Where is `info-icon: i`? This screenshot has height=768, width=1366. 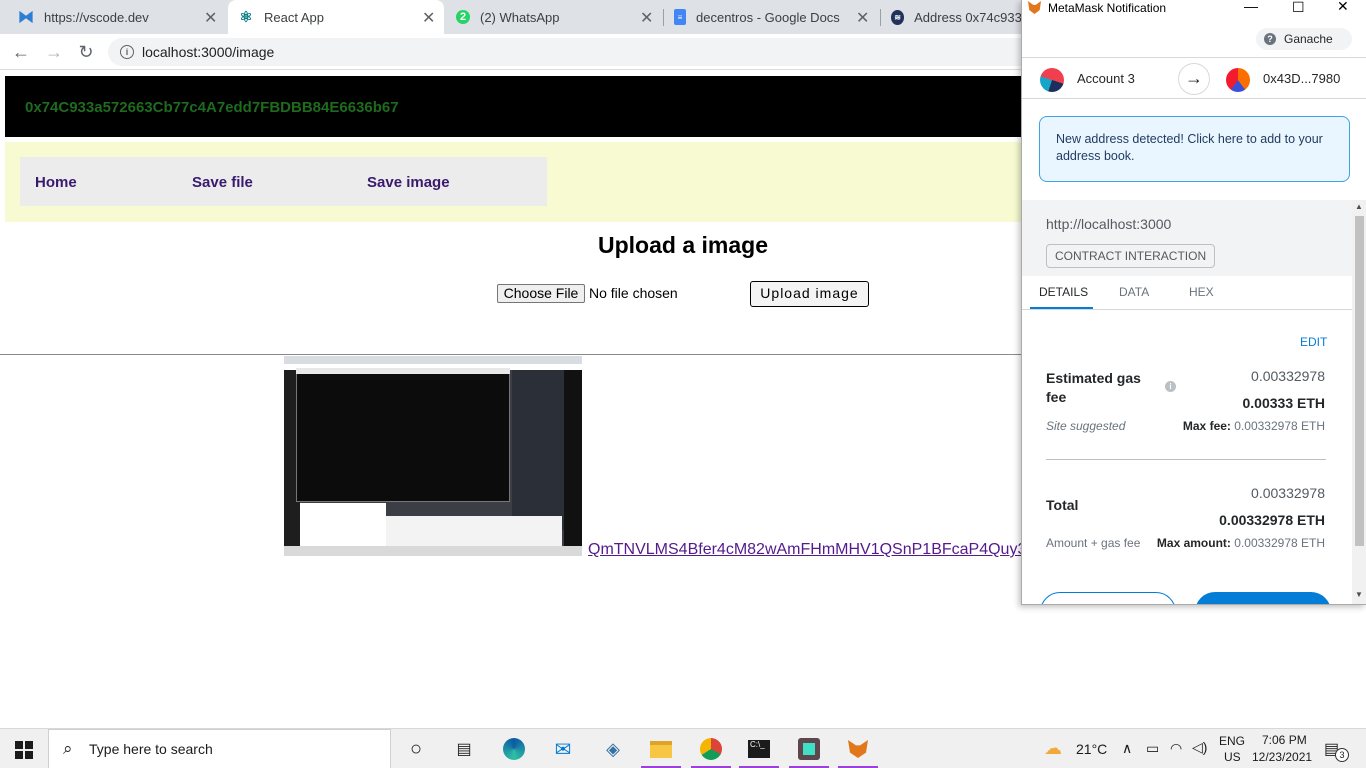 info-icon: i is located at coordinates (1170, 386).